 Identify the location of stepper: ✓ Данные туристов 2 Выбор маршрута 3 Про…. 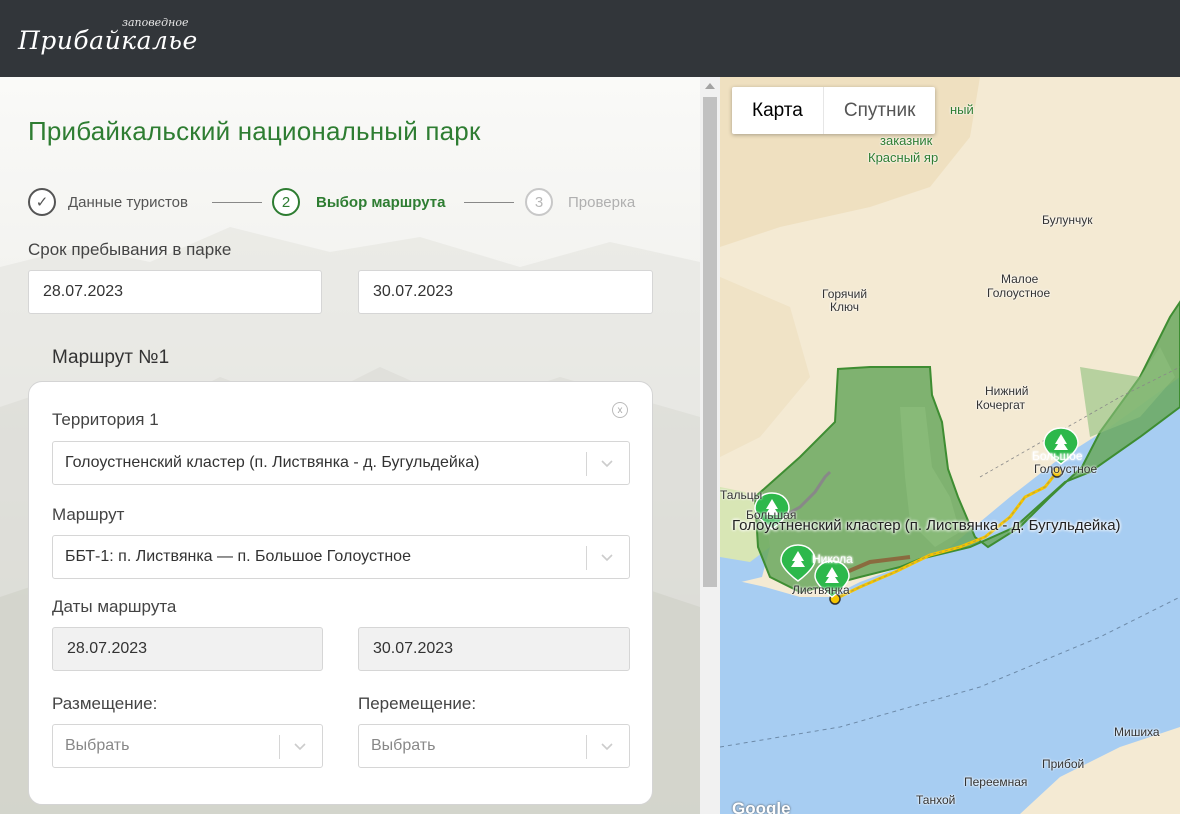
(358, 203).